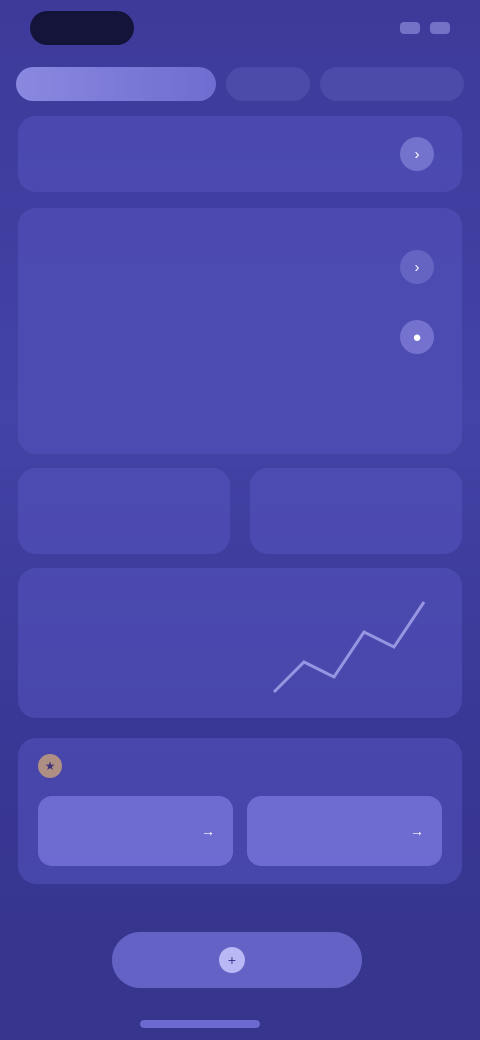  I want to click on home-indicator, so click(200, 1024).